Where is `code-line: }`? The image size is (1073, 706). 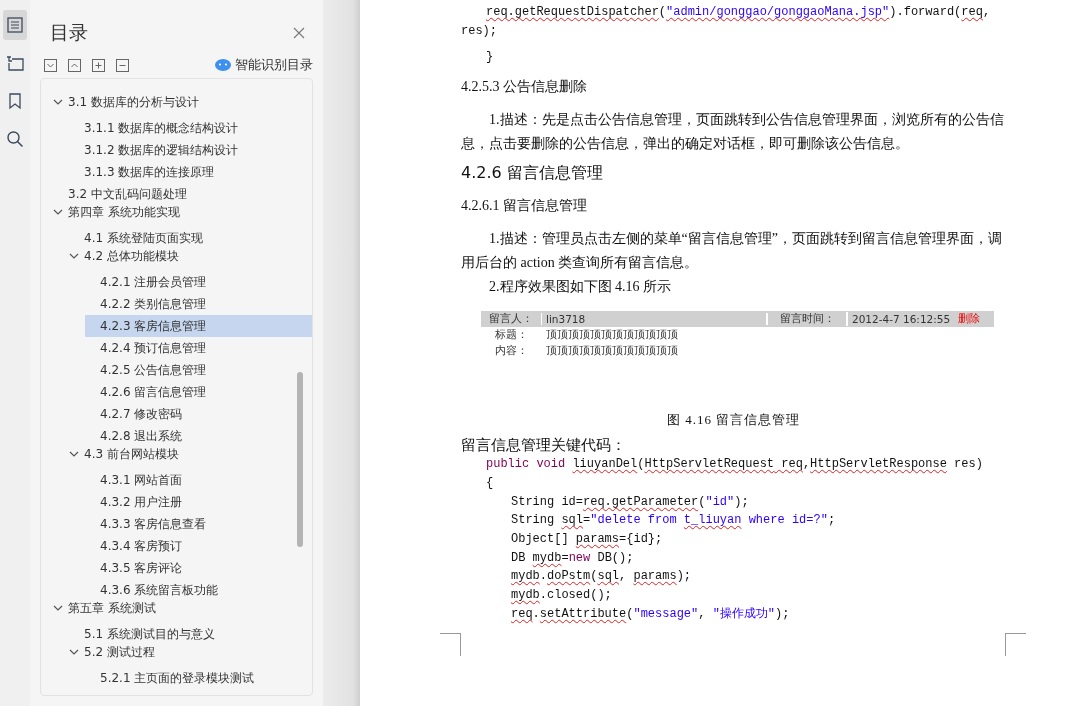
code-line: } is located at coordinates (490, 58).